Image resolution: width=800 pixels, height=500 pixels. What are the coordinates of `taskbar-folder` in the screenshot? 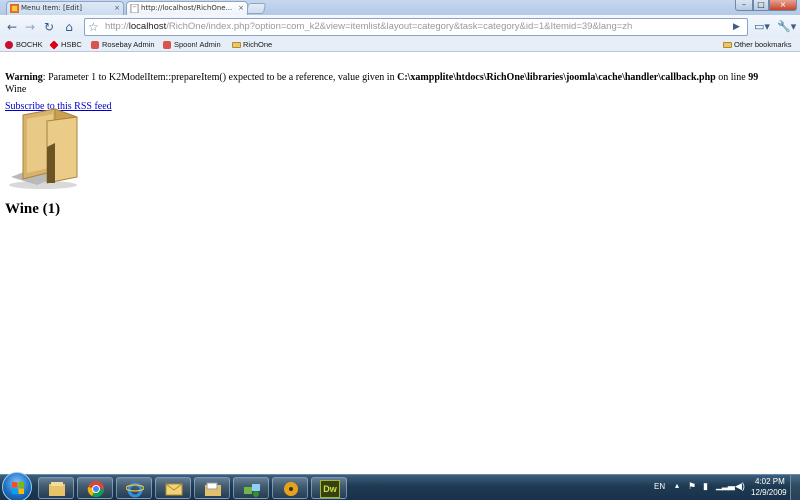 It's located at (212, 488).